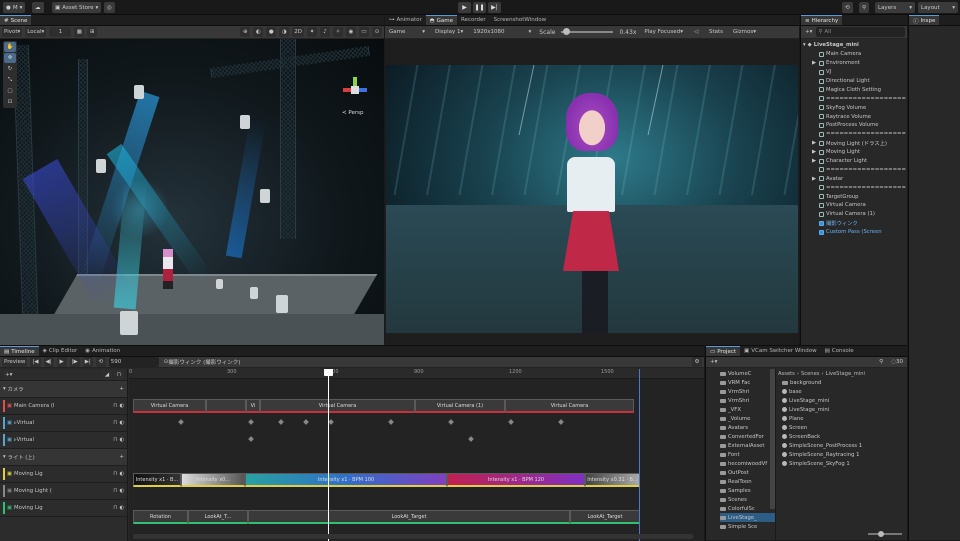 This screenshot has height=541, width=960. What do you see at coordinates (10, 91) in the screenshot?
I see `rect-tool: ▢` at bounding box center [10, 91].